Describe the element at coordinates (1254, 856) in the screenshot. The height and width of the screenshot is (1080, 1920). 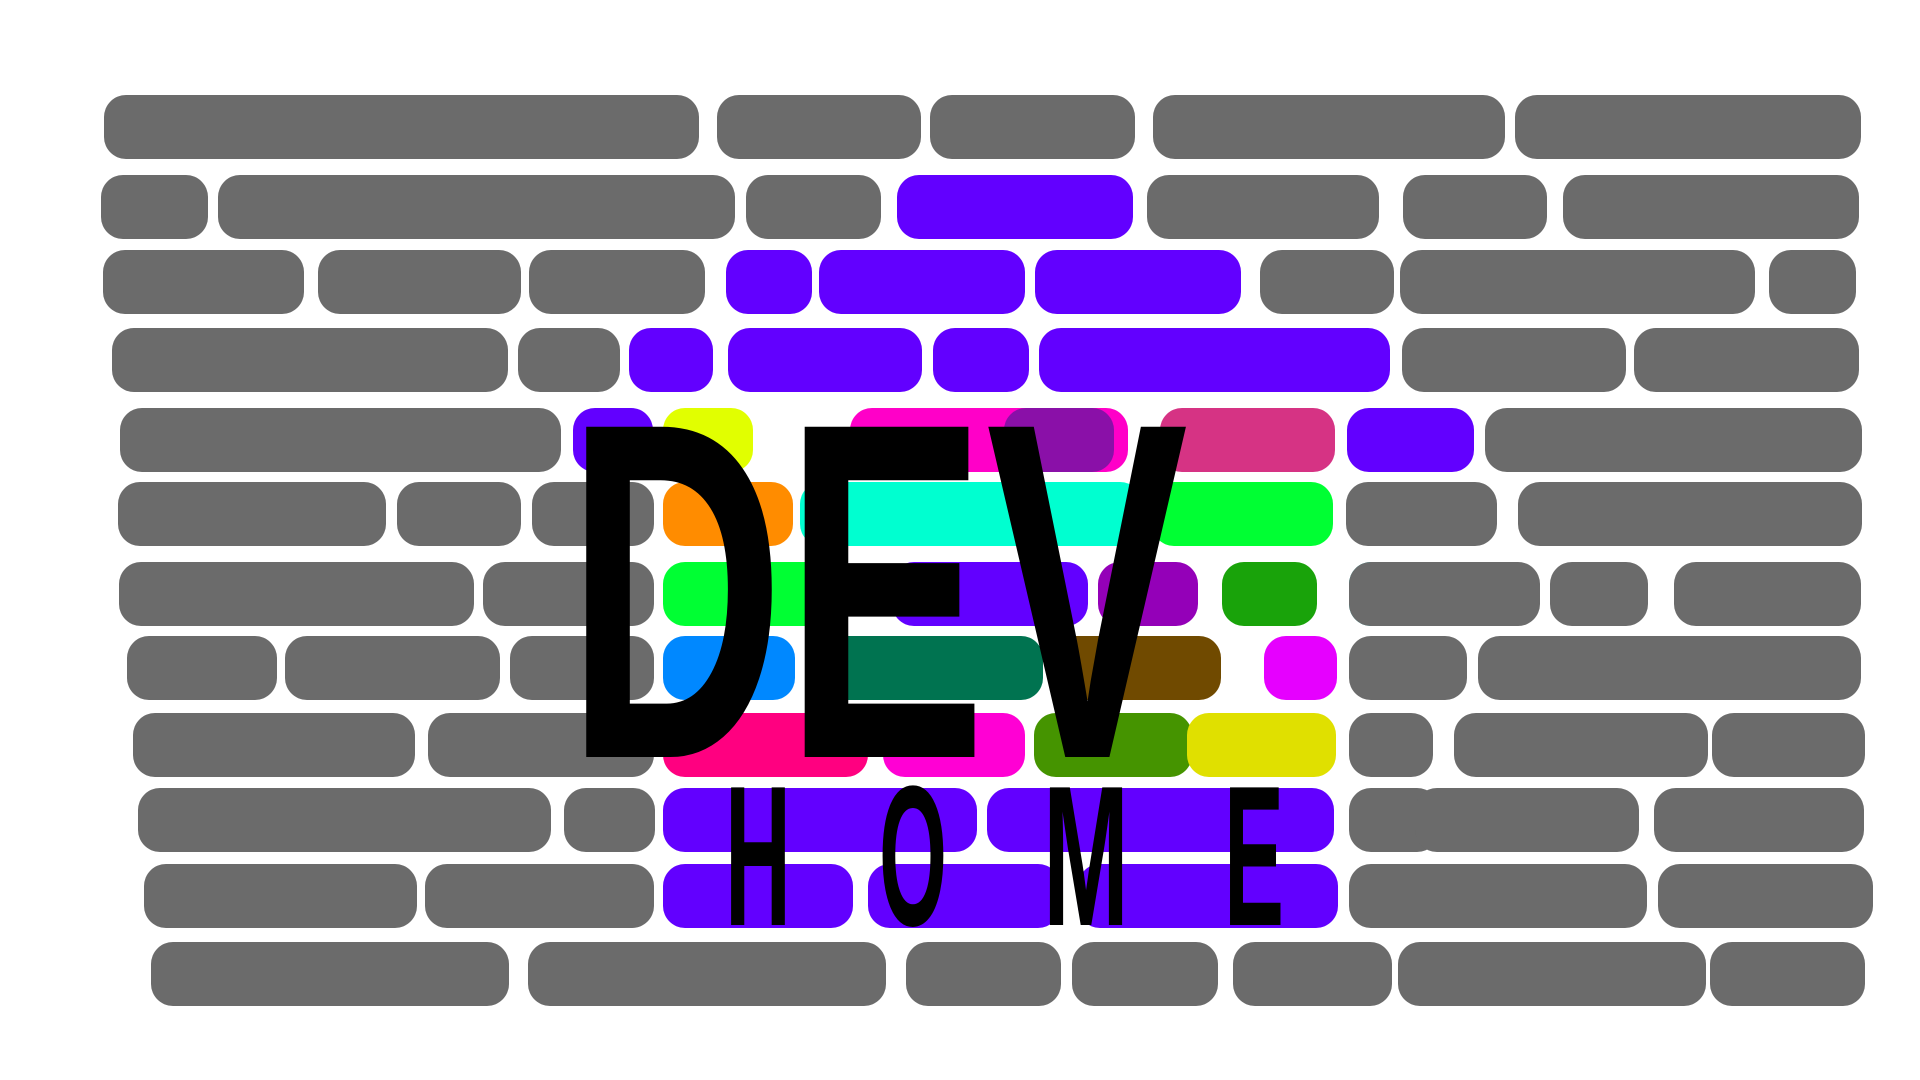
I see `logo-letter-e: E` at that location.